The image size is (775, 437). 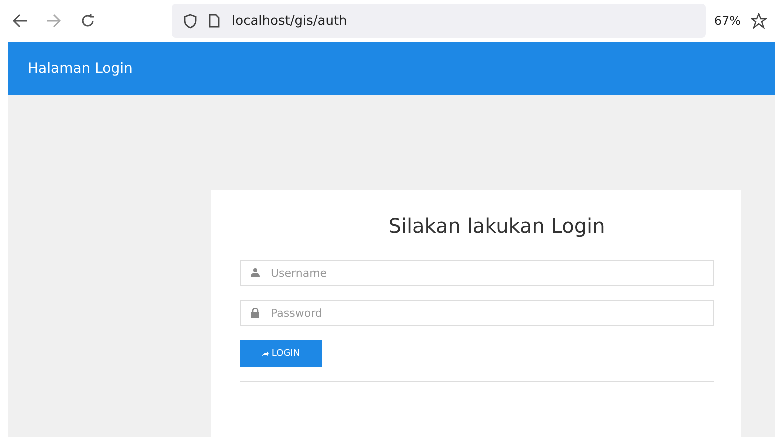 What do you see at coordinates (759, 21) in the screenshot?
I see `star-icon` at bounding box center [759, 21].